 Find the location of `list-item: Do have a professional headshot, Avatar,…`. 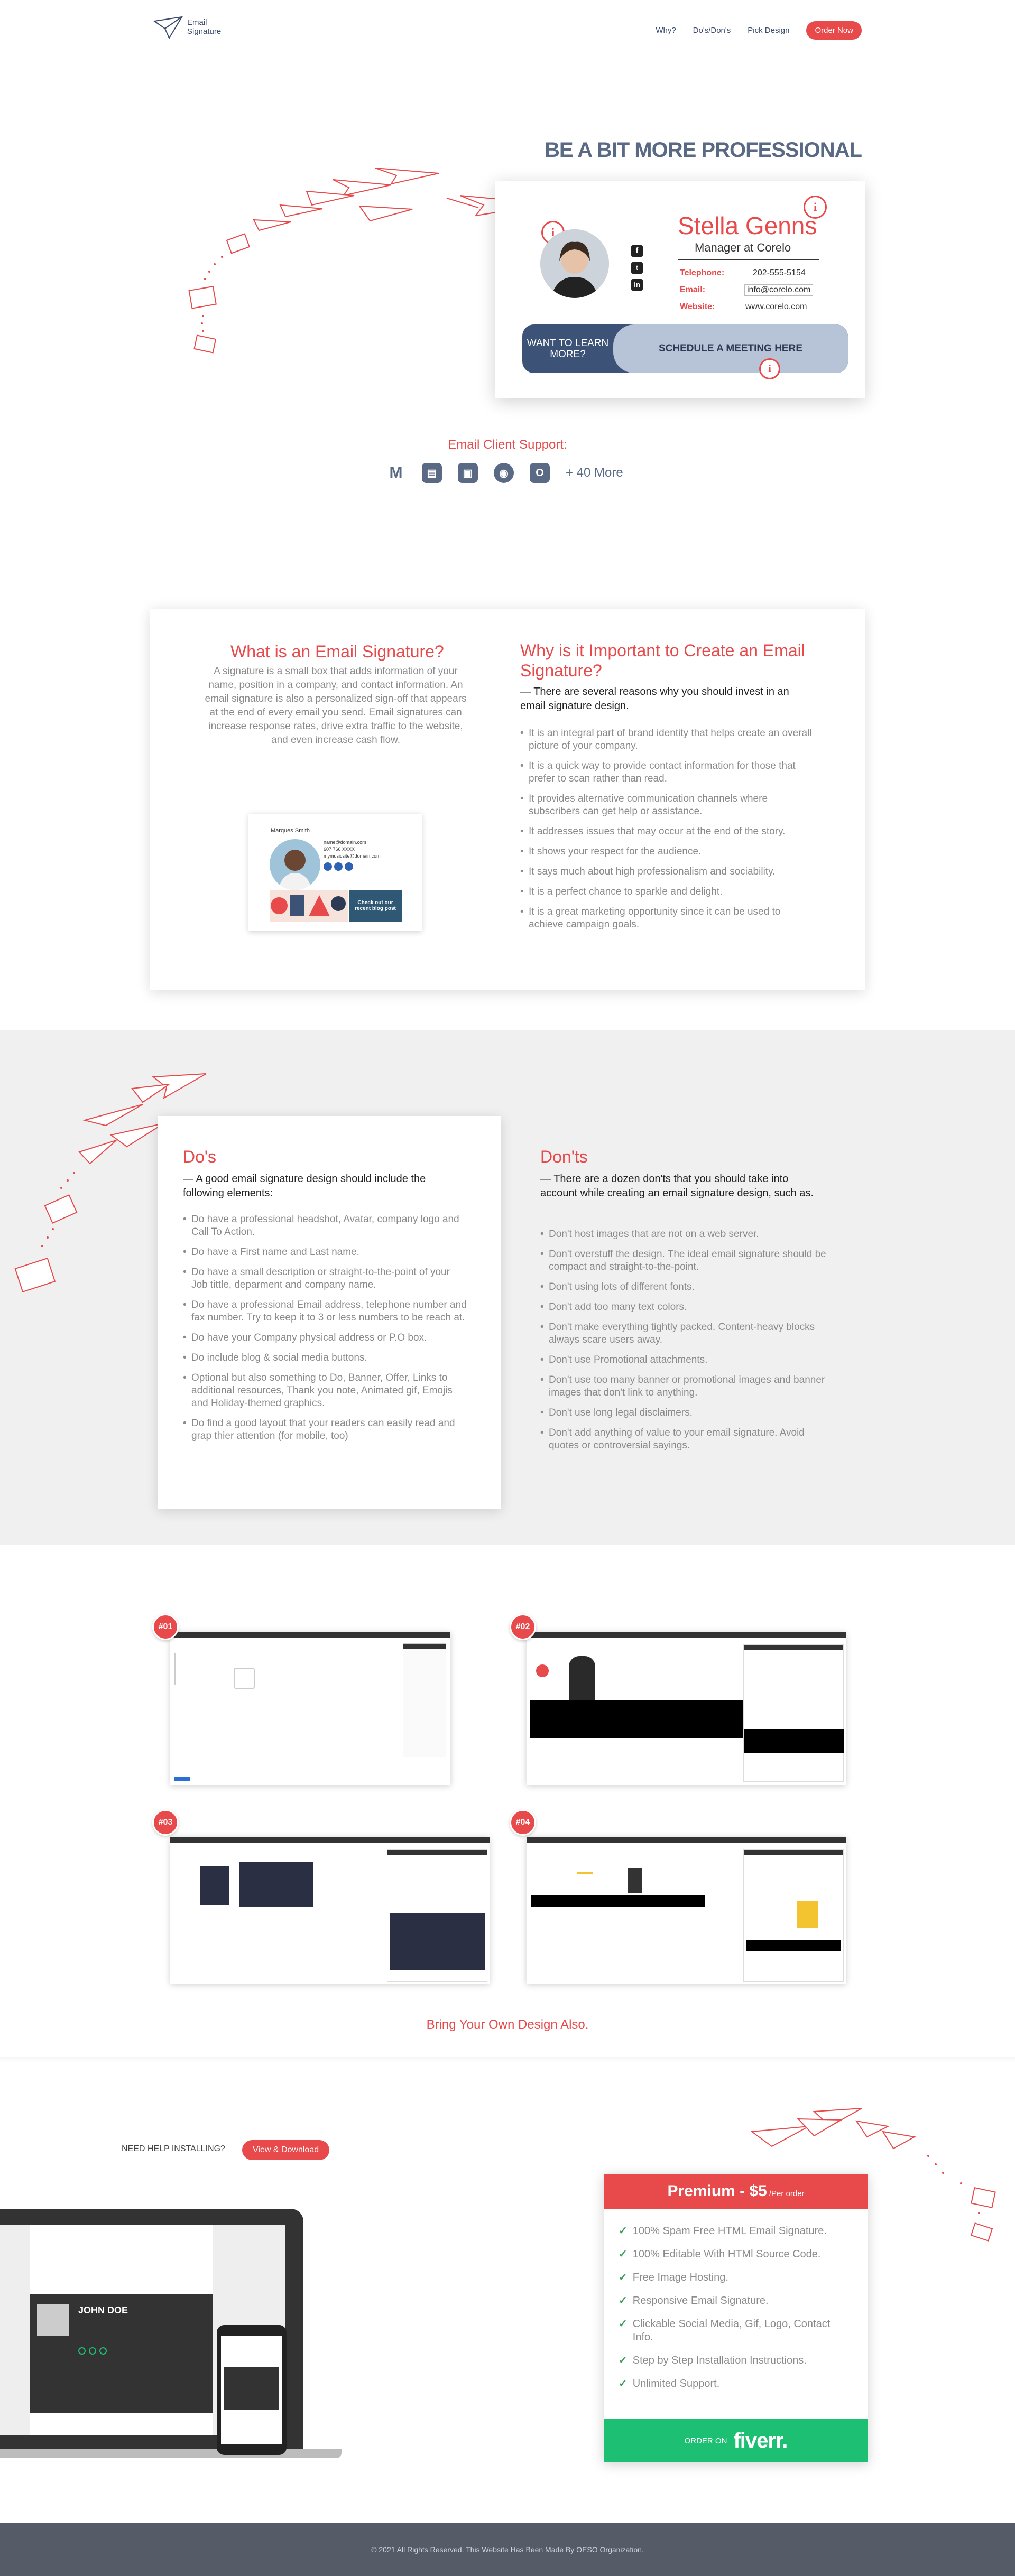

list-item: Do have a professional headshot, Avatar,… is located at coordinates (325, 1226).